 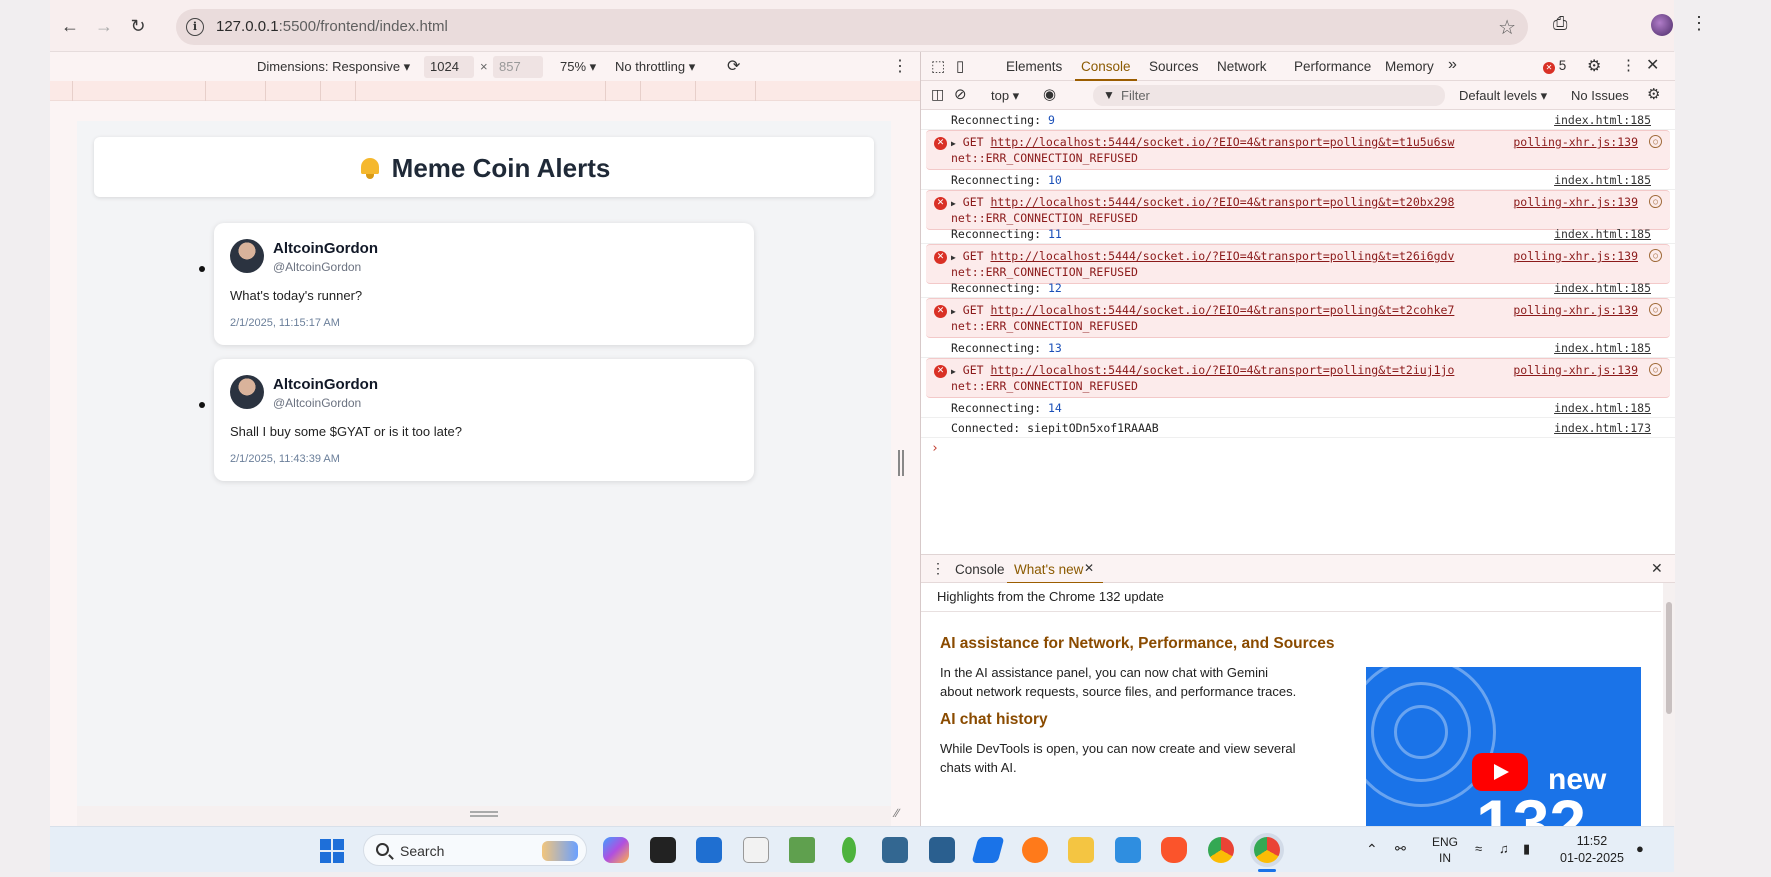 I want to click on context-dropdown: top ▾, so click(x=1005, y=96).